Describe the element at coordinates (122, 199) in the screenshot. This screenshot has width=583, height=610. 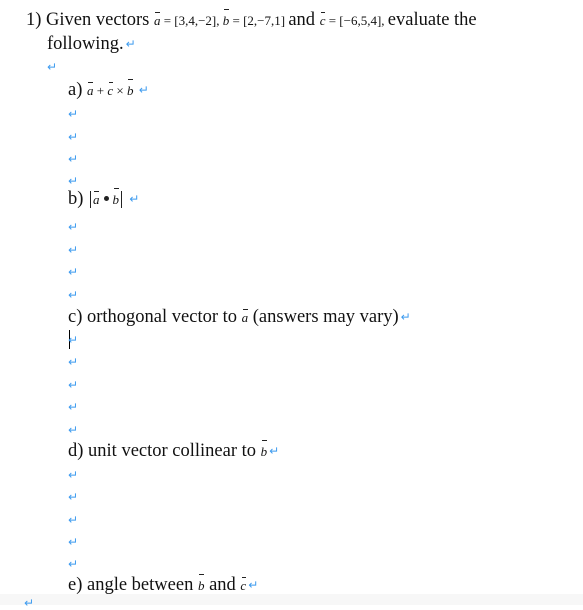
I see `abs-bar-right` at that location.